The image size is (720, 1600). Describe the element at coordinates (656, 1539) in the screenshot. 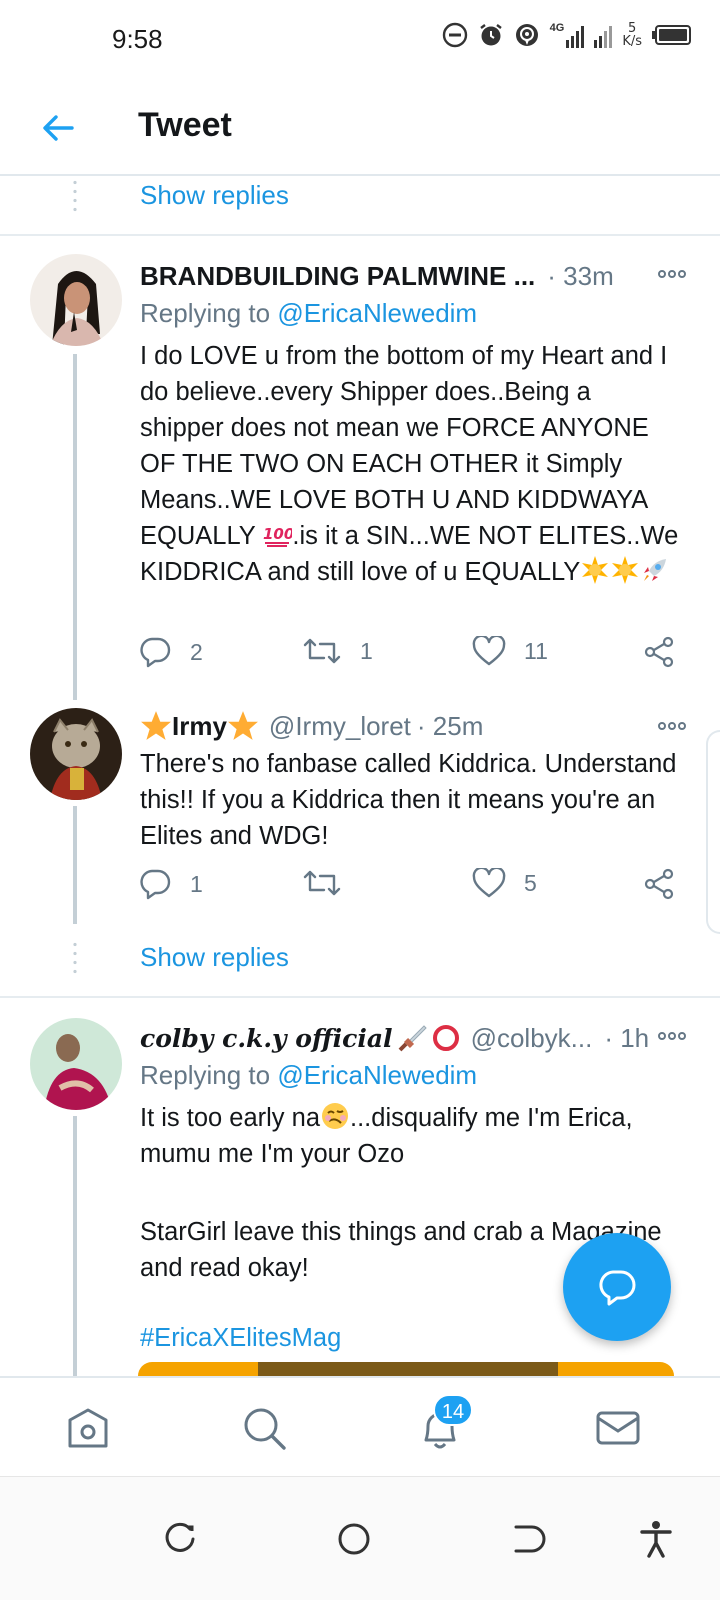

I see `accessibility-icon` at that location.